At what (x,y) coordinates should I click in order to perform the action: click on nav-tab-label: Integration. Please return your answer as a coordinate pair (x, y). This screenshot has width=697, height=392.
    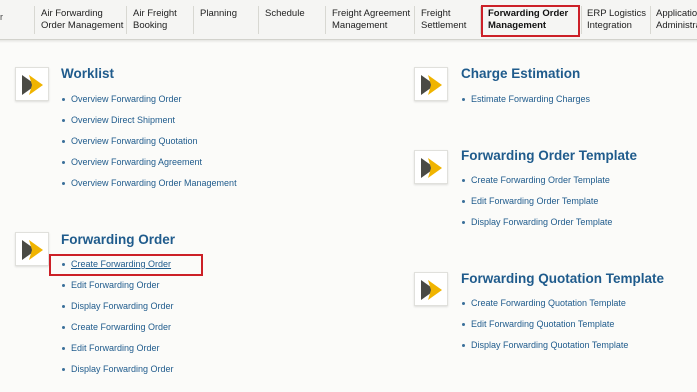
    Looking at the image, I should click on (609, 25).